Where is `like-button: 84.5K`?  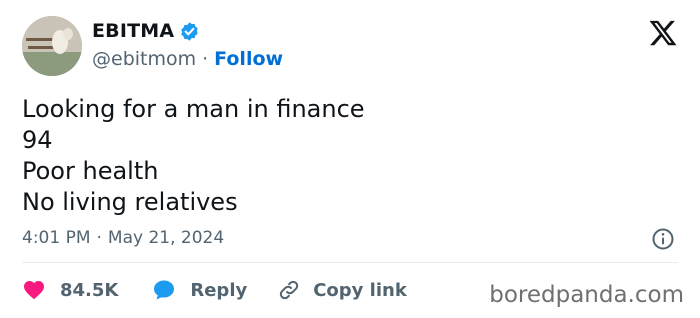 like-button: 84.5K is located at coordinates (70, 290).